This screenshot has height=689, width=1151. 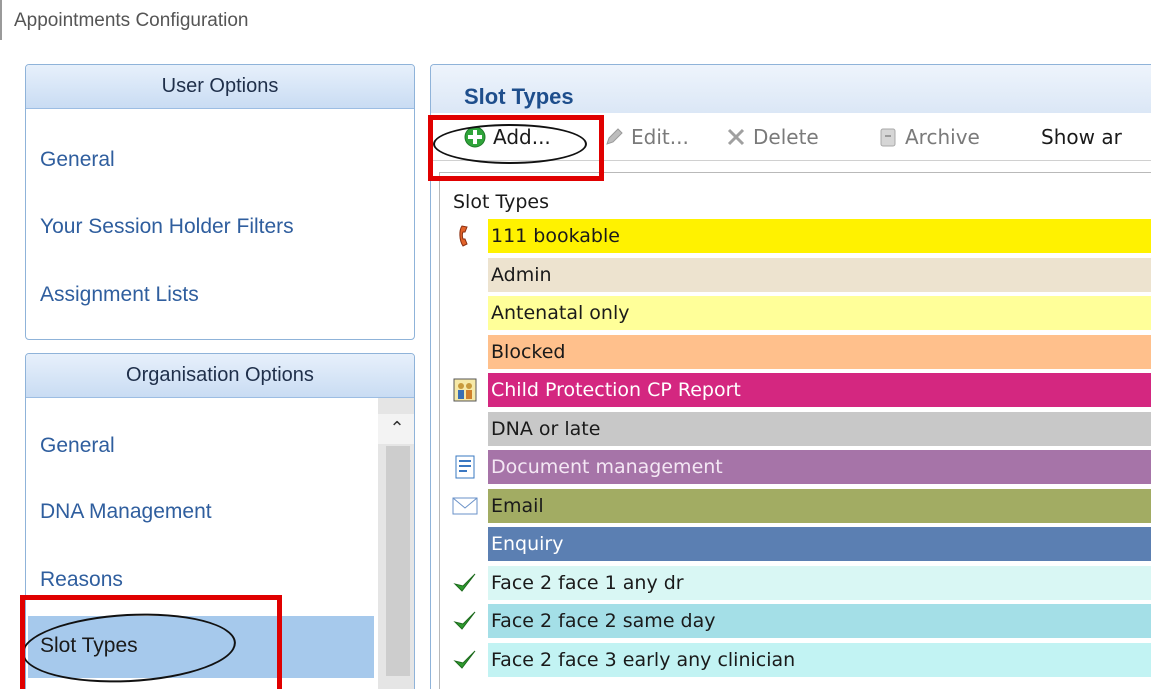 What do you see at coordinates (791, 89) in the screenshot?
I see `slot-types-title: Slot Types` at bounding box center [791, 89].